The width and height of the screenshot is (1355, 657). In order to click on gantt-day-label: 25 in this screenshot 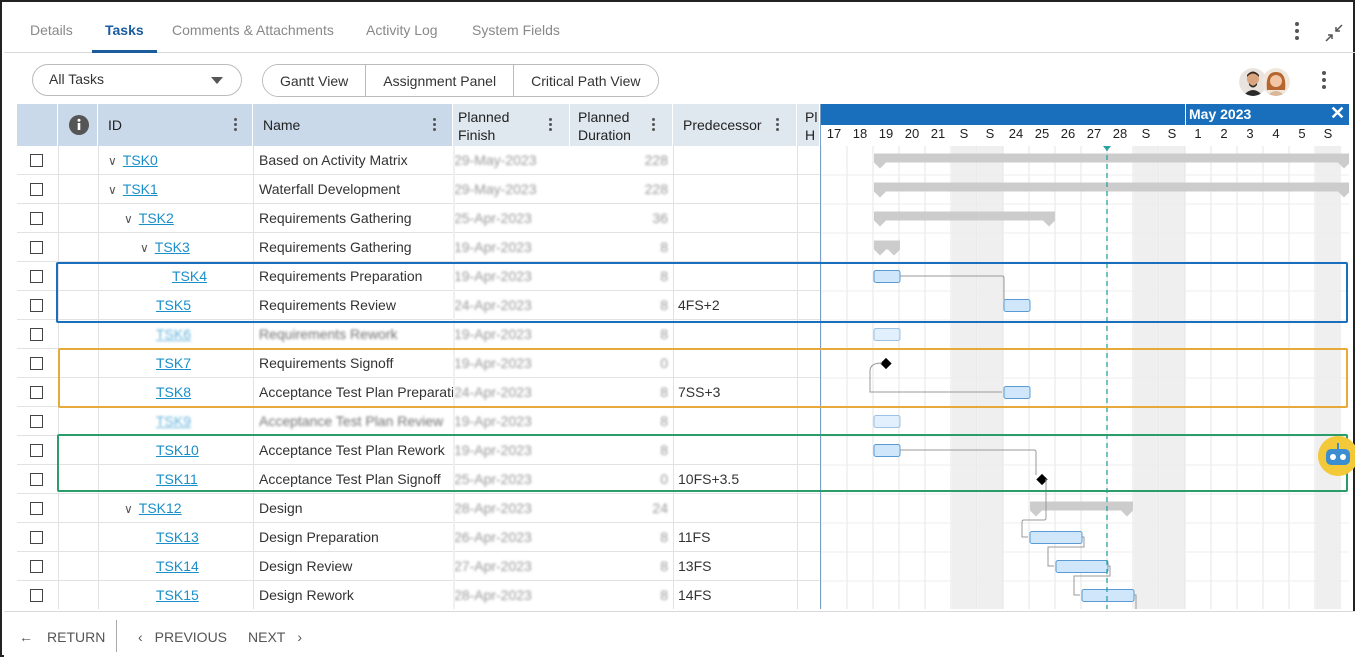, I will do `click(1042, 133)`.